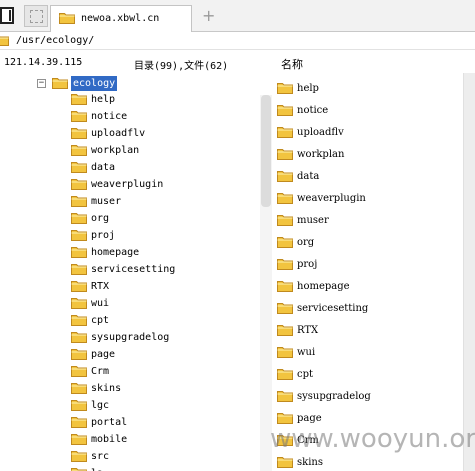  What do you see at coordinates (237, 62) in the screenshot?
I see `info-bar: 121.14.39.115 目录(99),文件(62) 名称` at bounding box center [237, 62].